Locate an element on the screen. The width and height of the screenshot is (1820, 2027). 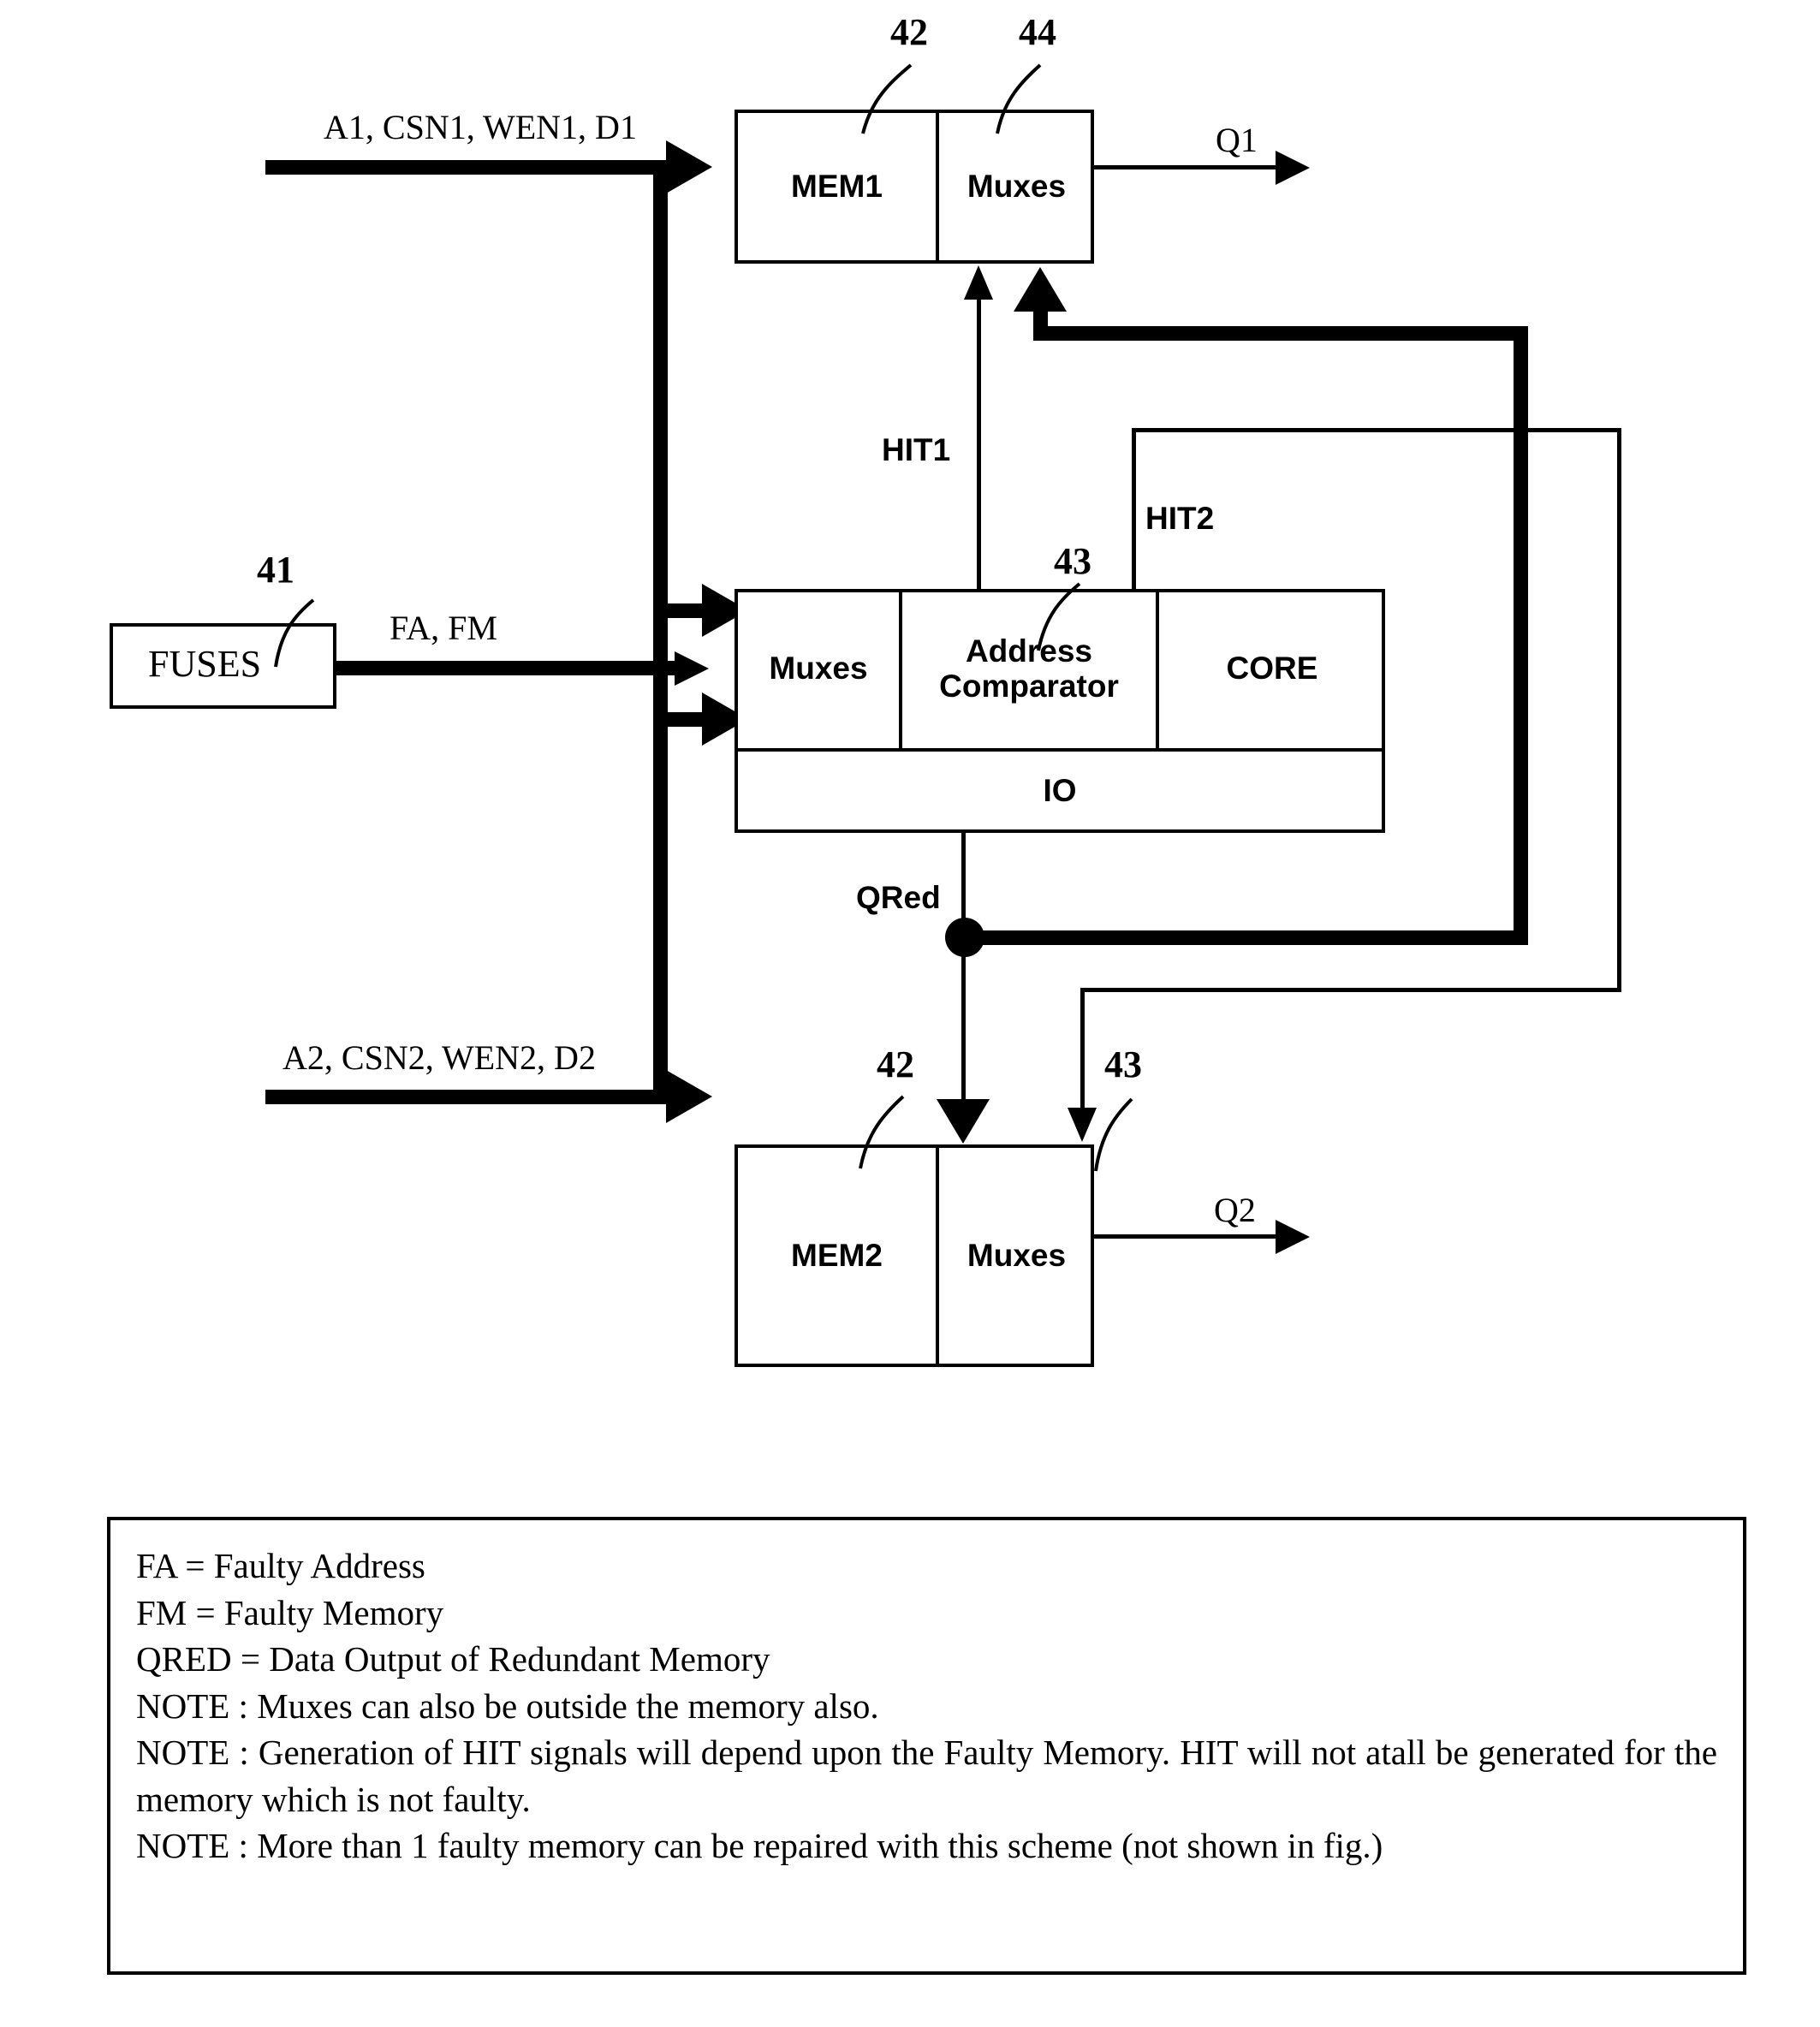
hit2-bottom-wire is located at coordinates (1350, 990).